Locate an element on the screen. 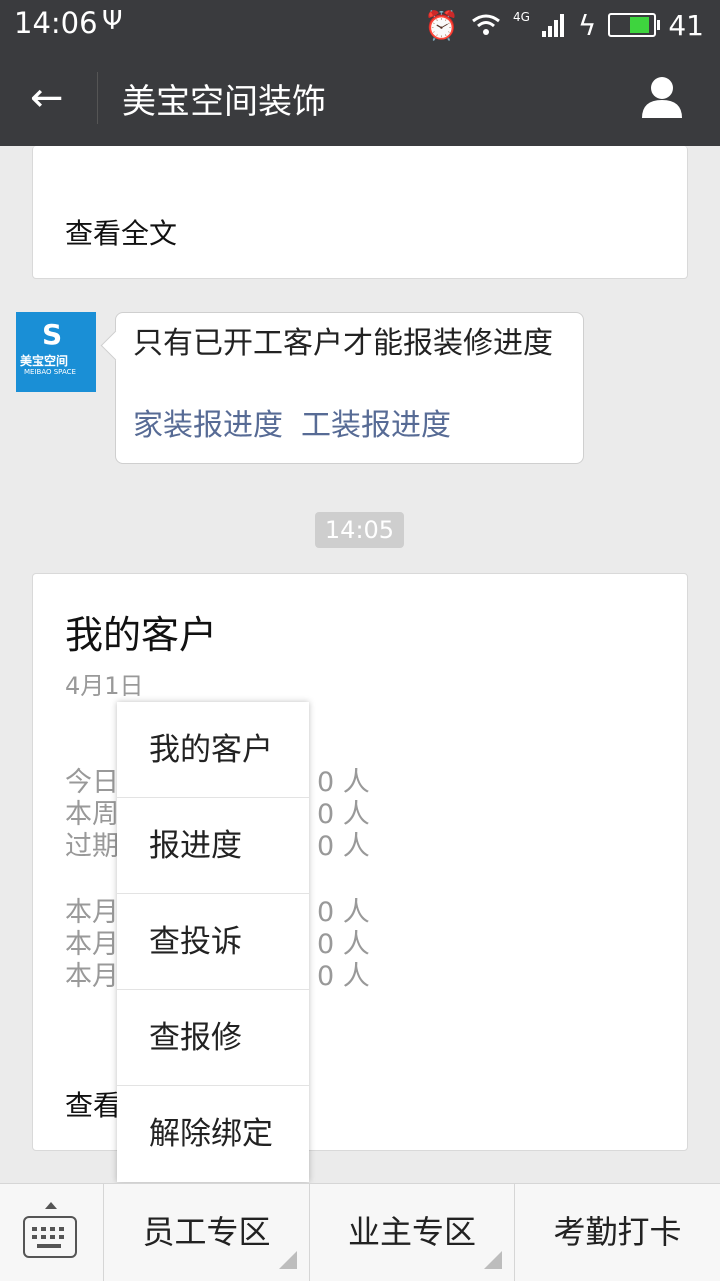 The image size is (720, 1281). stat-label: 过期 is located at coordinates (92, 846).